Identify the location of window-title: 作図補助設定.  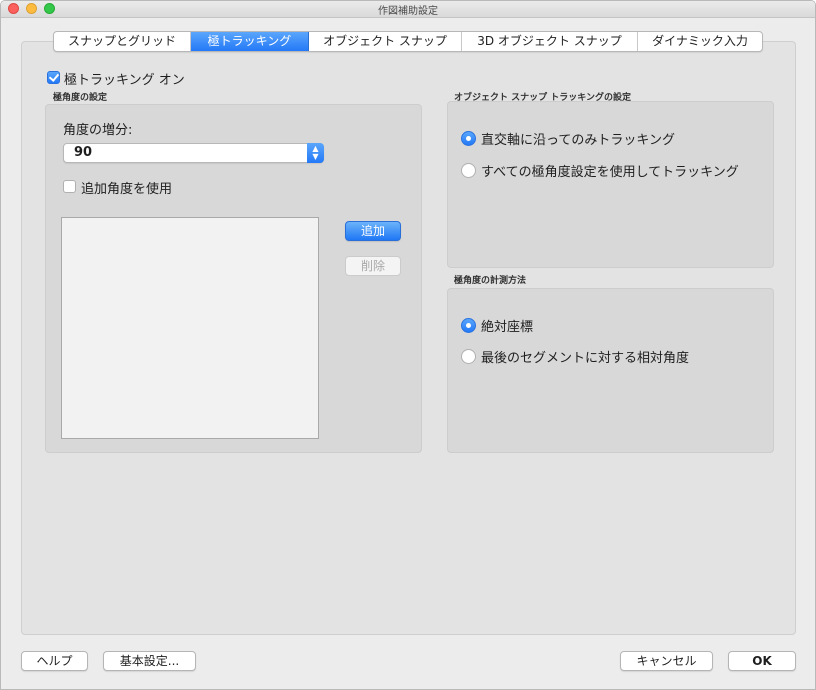
(408, 11).